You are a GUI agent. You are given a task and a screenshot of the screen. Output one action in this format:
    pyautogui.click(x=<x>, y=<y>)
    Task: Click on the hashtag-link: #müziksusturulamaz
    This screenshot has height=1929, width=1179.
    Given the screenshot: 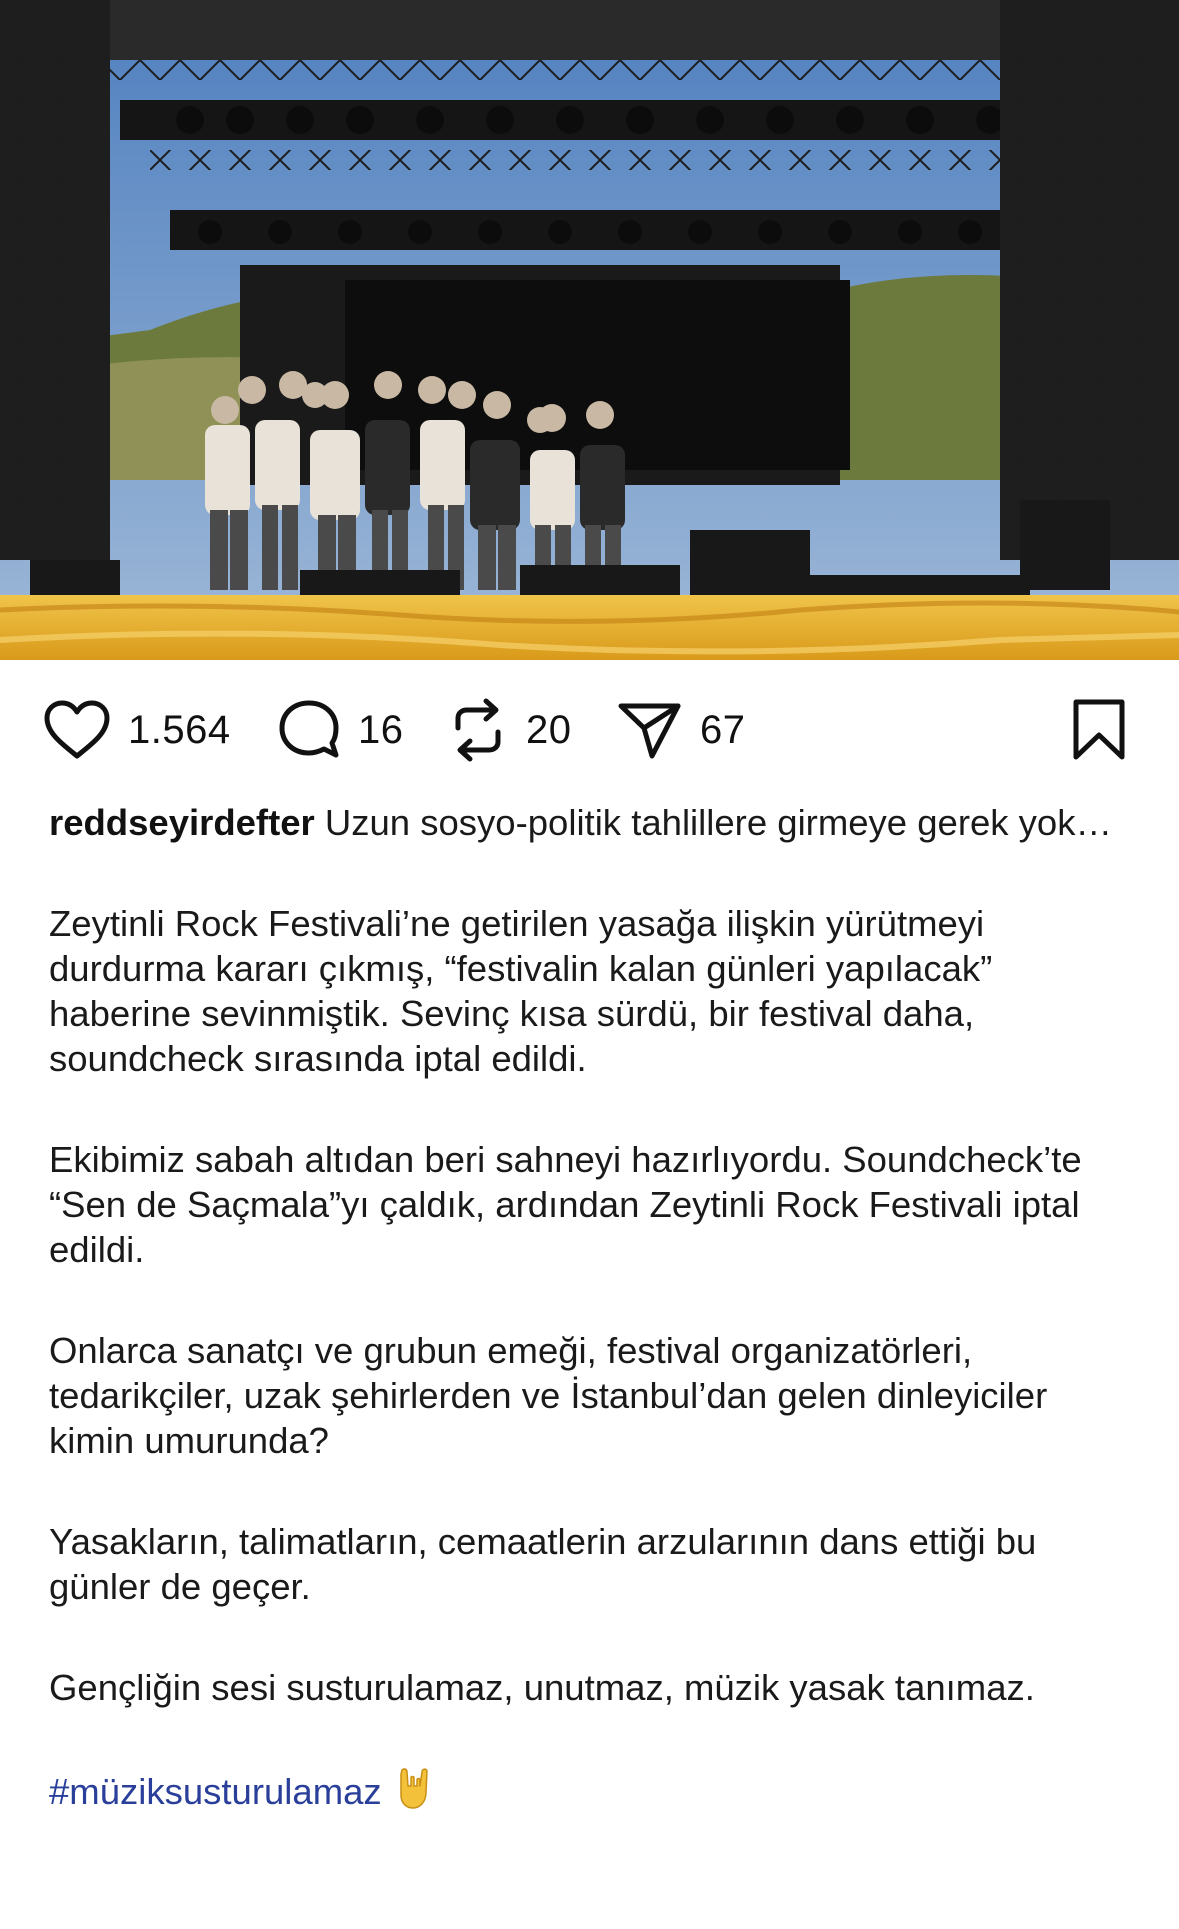 What is the action you would take?
    pyautogui.click(x=215, y=1791)
    